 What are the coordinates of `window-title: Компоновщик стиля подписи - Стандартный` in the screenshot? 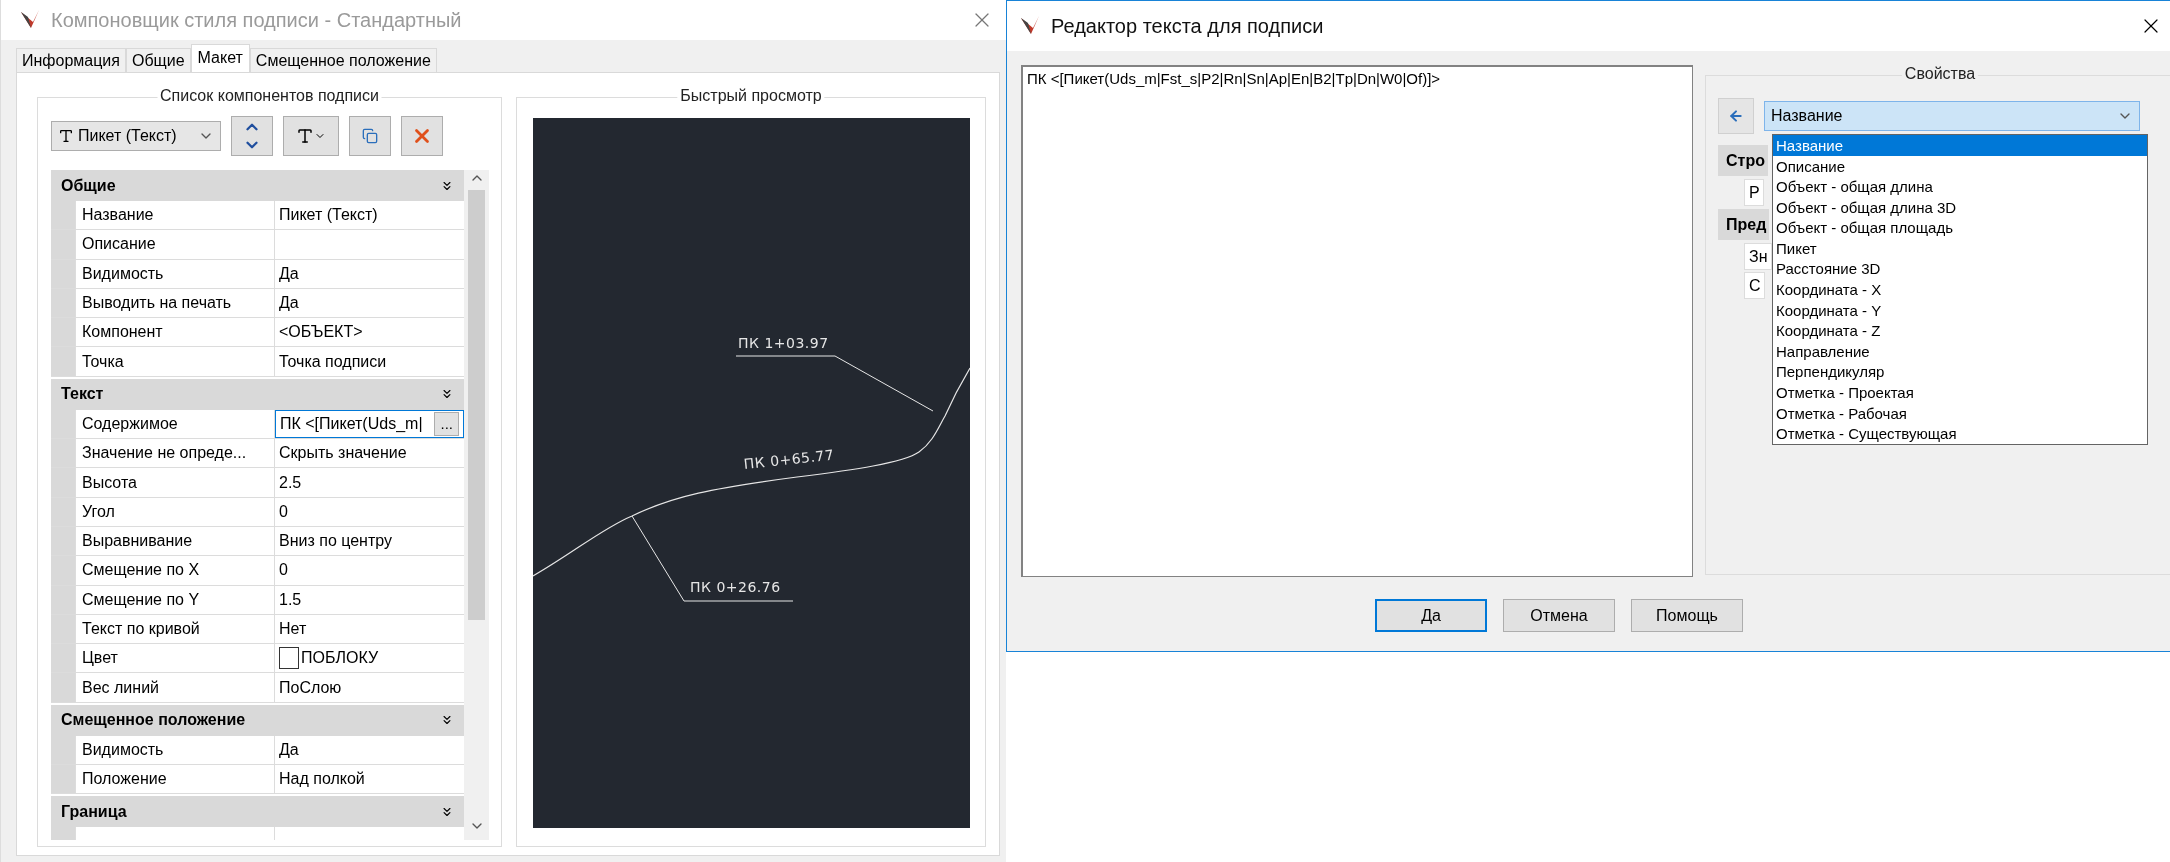 It's located at (257, 20).